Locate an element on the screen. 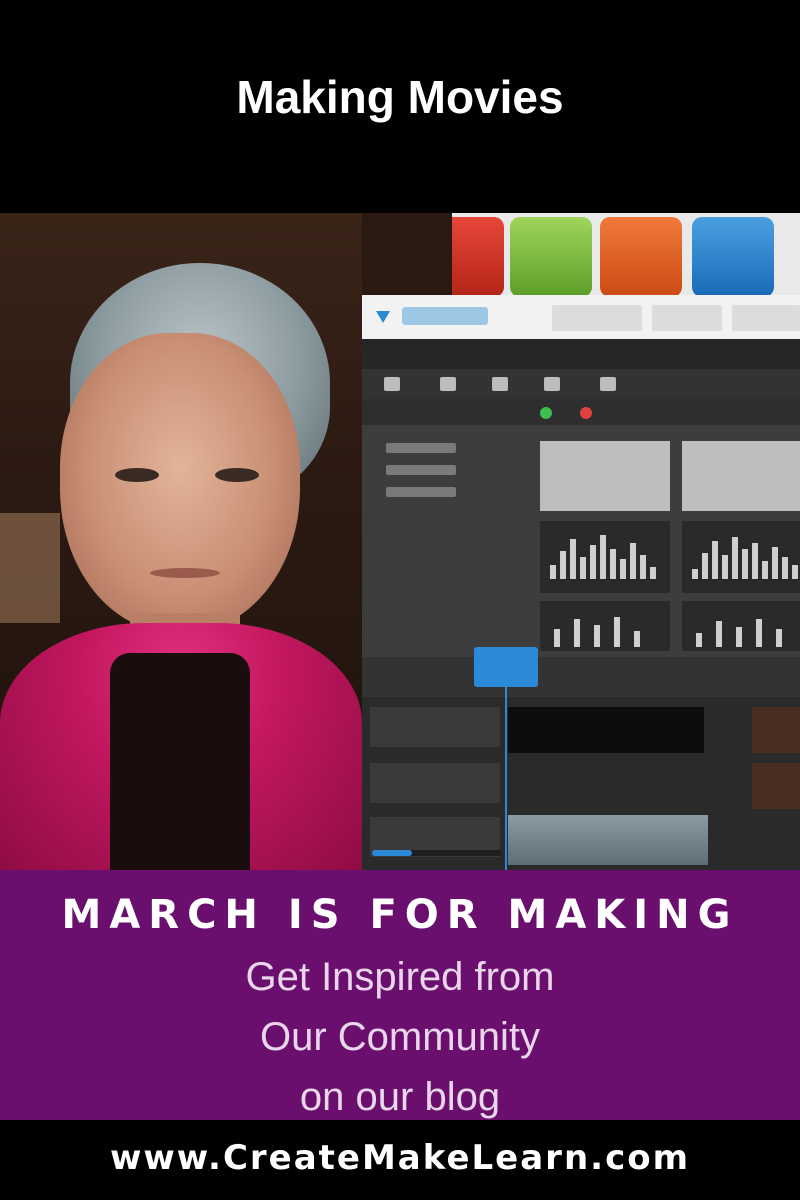 The image size is (800, 1200). editor-top-bar is located at coordinates (581, 317).